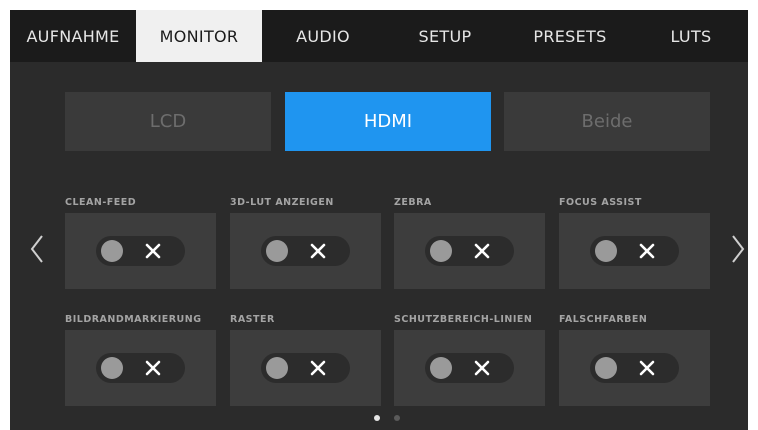  I want to click on output-hdmi-button: HDMI, so click(388, 121).